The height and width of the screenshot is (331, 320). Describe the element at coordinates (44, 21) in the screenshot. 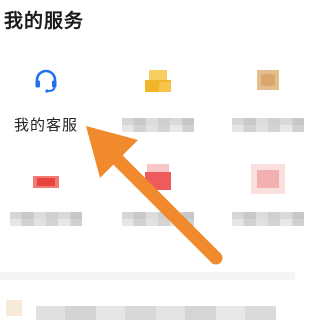

I see `page-title: 我的服务` at that location.